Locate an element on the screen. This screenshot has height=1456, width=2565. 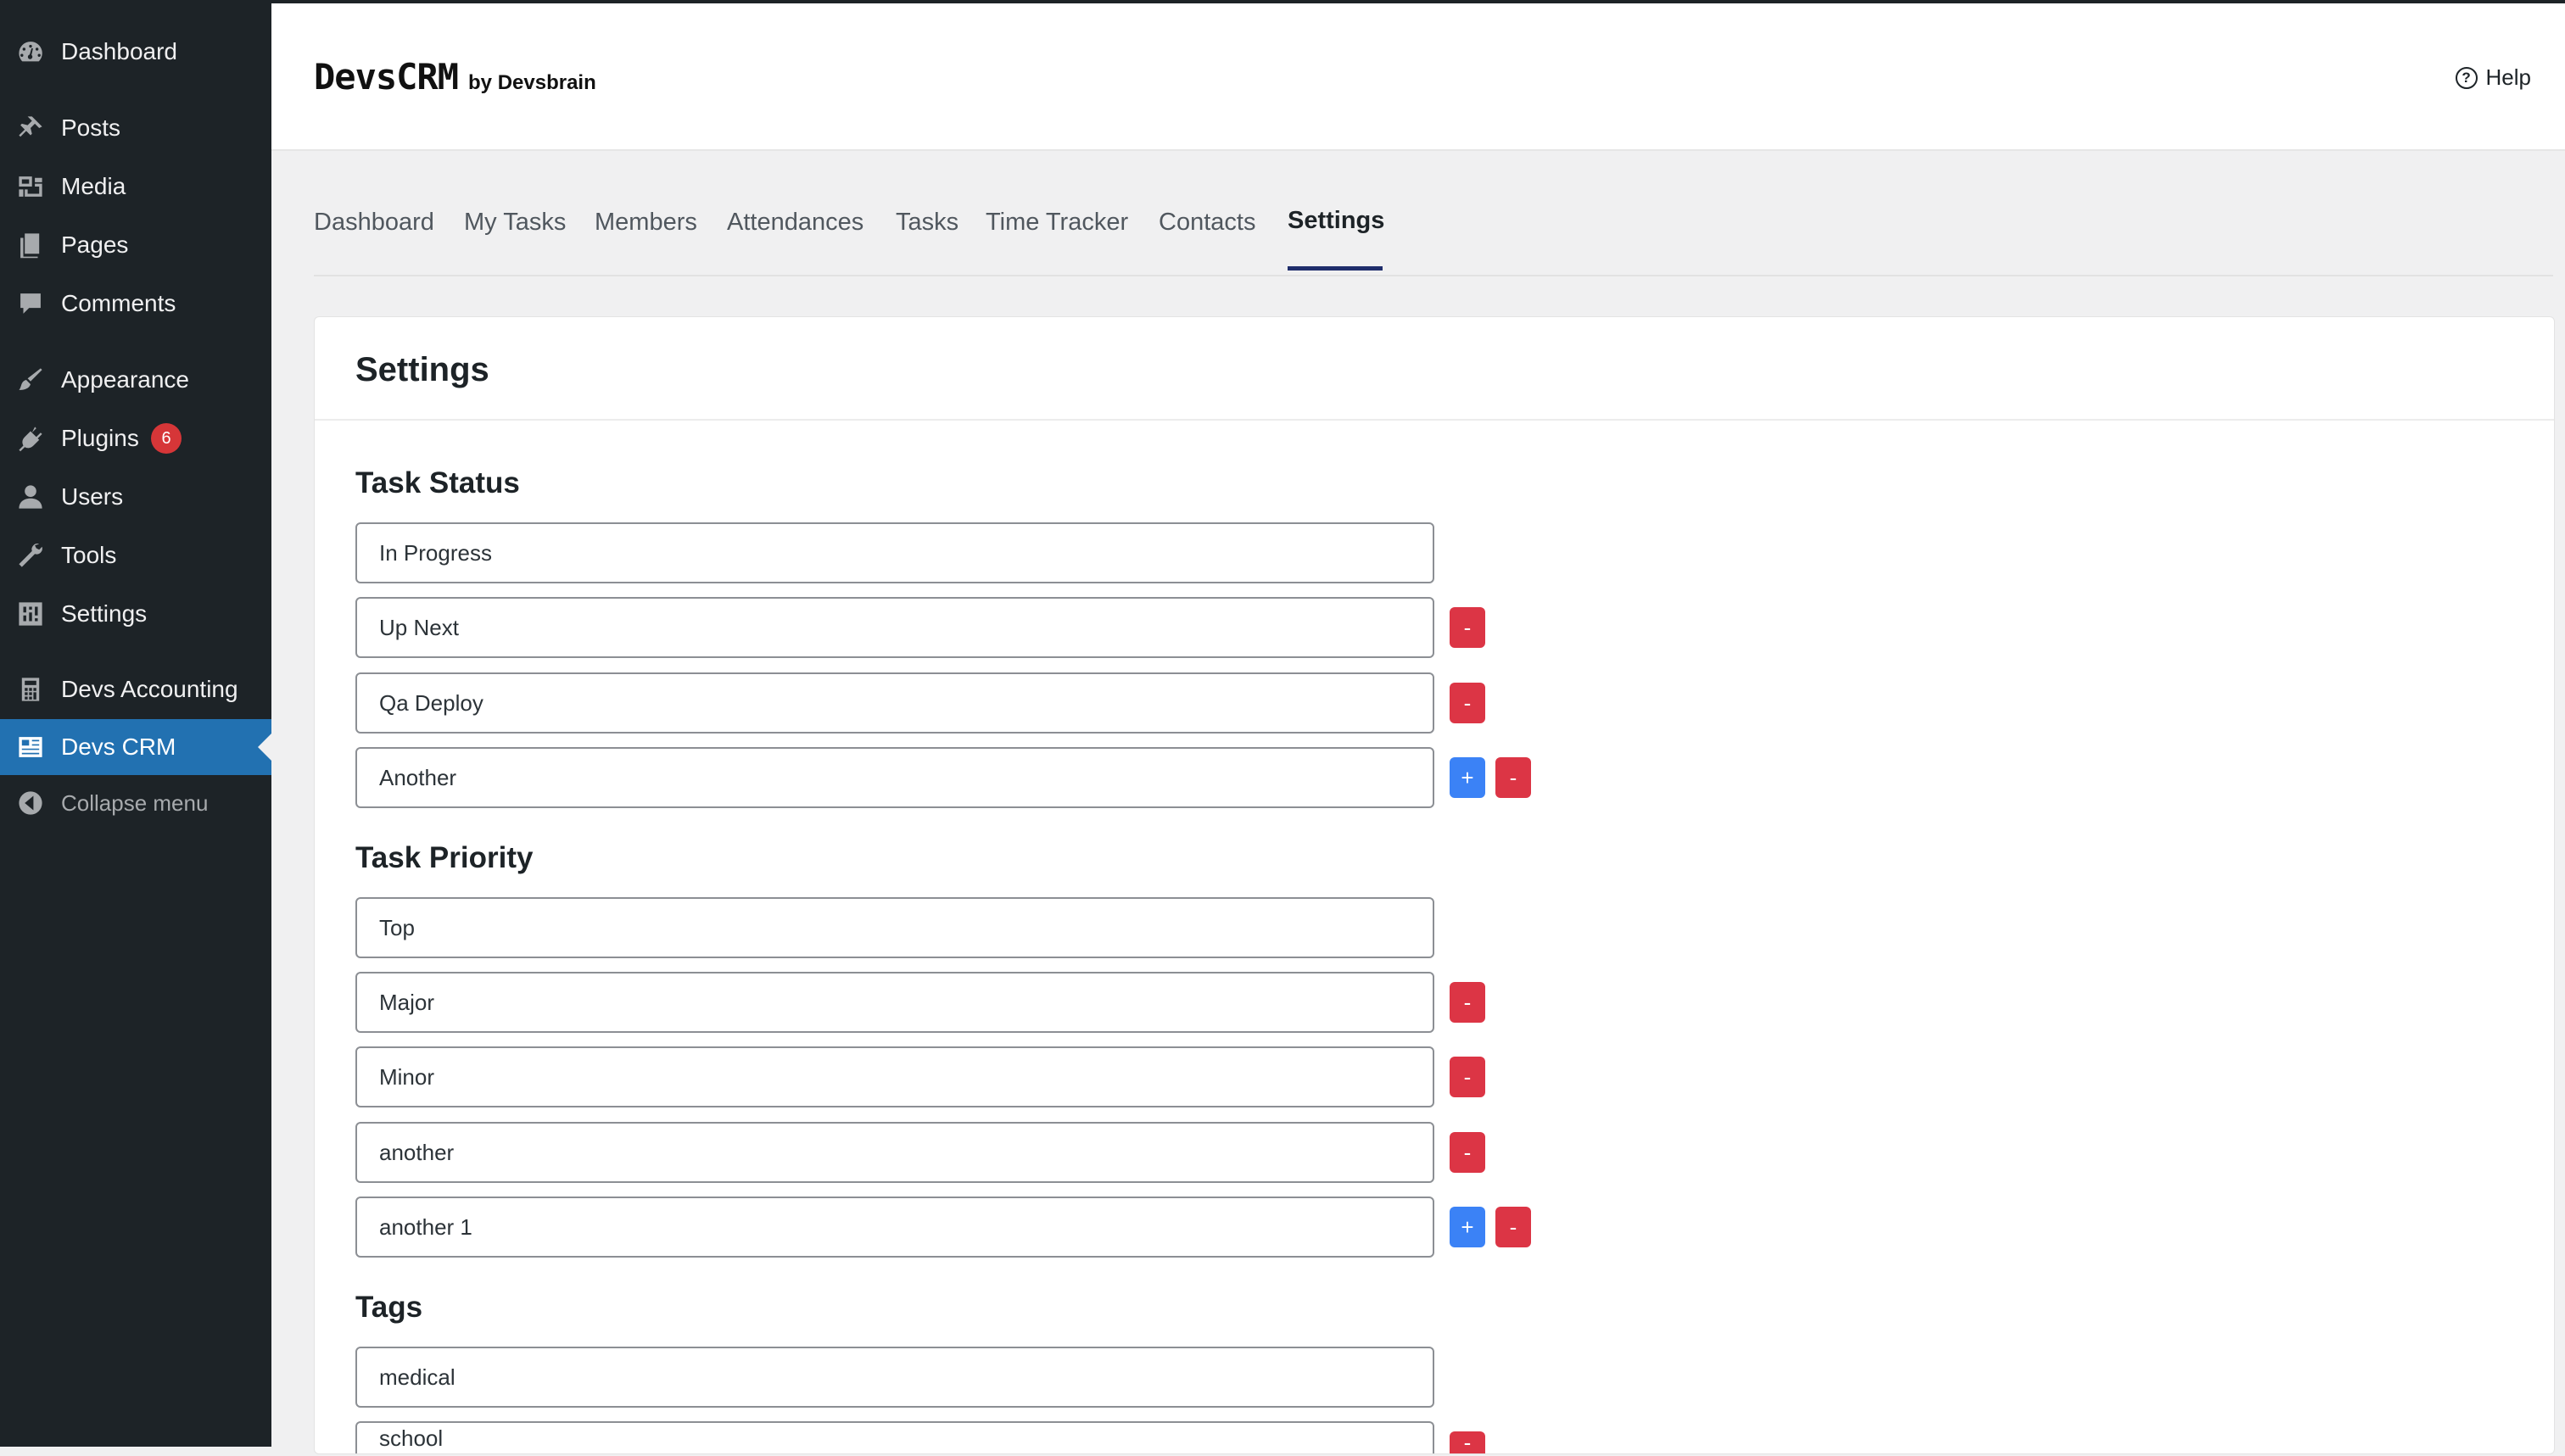
sidebar-item-settings: Settings is located at coordinates (135, 614).